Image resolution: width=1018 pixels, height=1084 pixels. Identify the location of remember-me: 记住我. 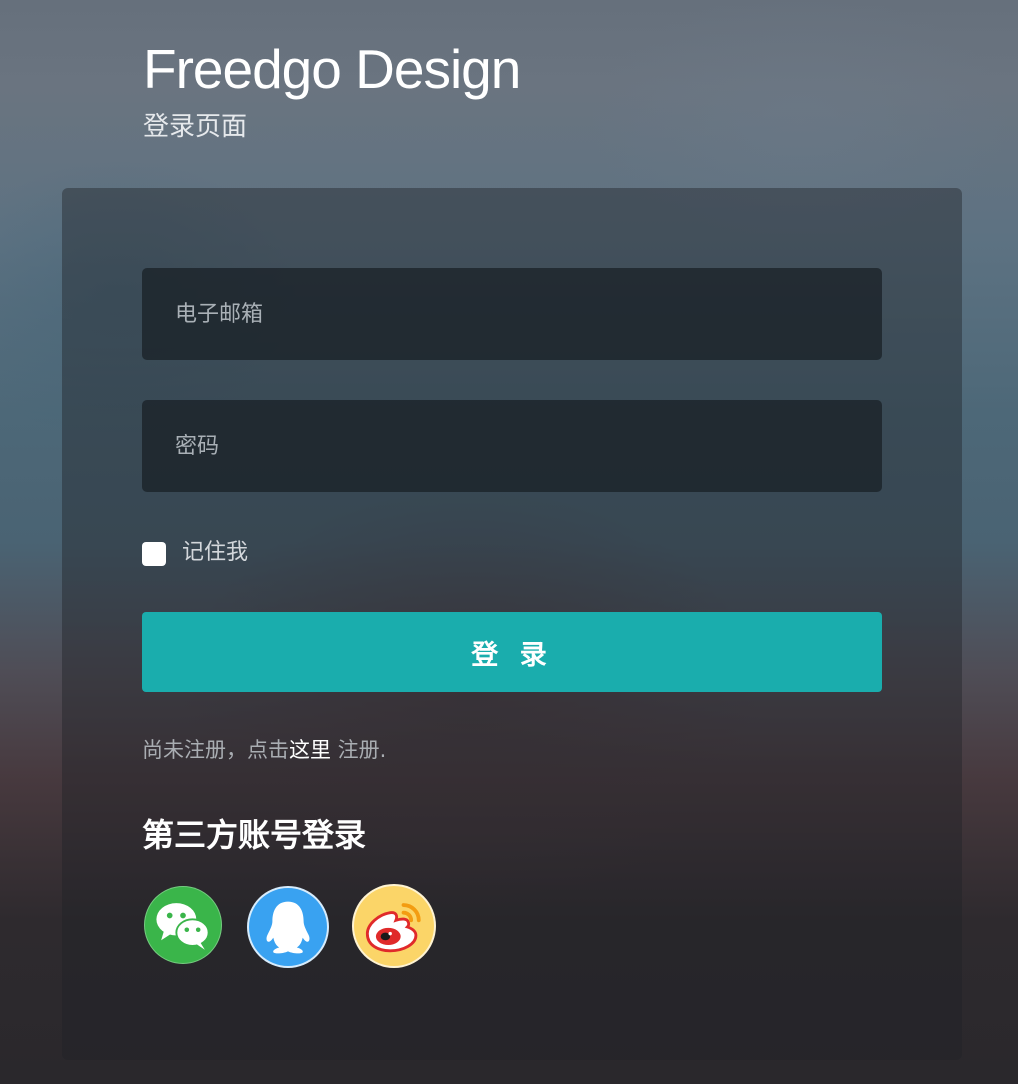
(195, 550).